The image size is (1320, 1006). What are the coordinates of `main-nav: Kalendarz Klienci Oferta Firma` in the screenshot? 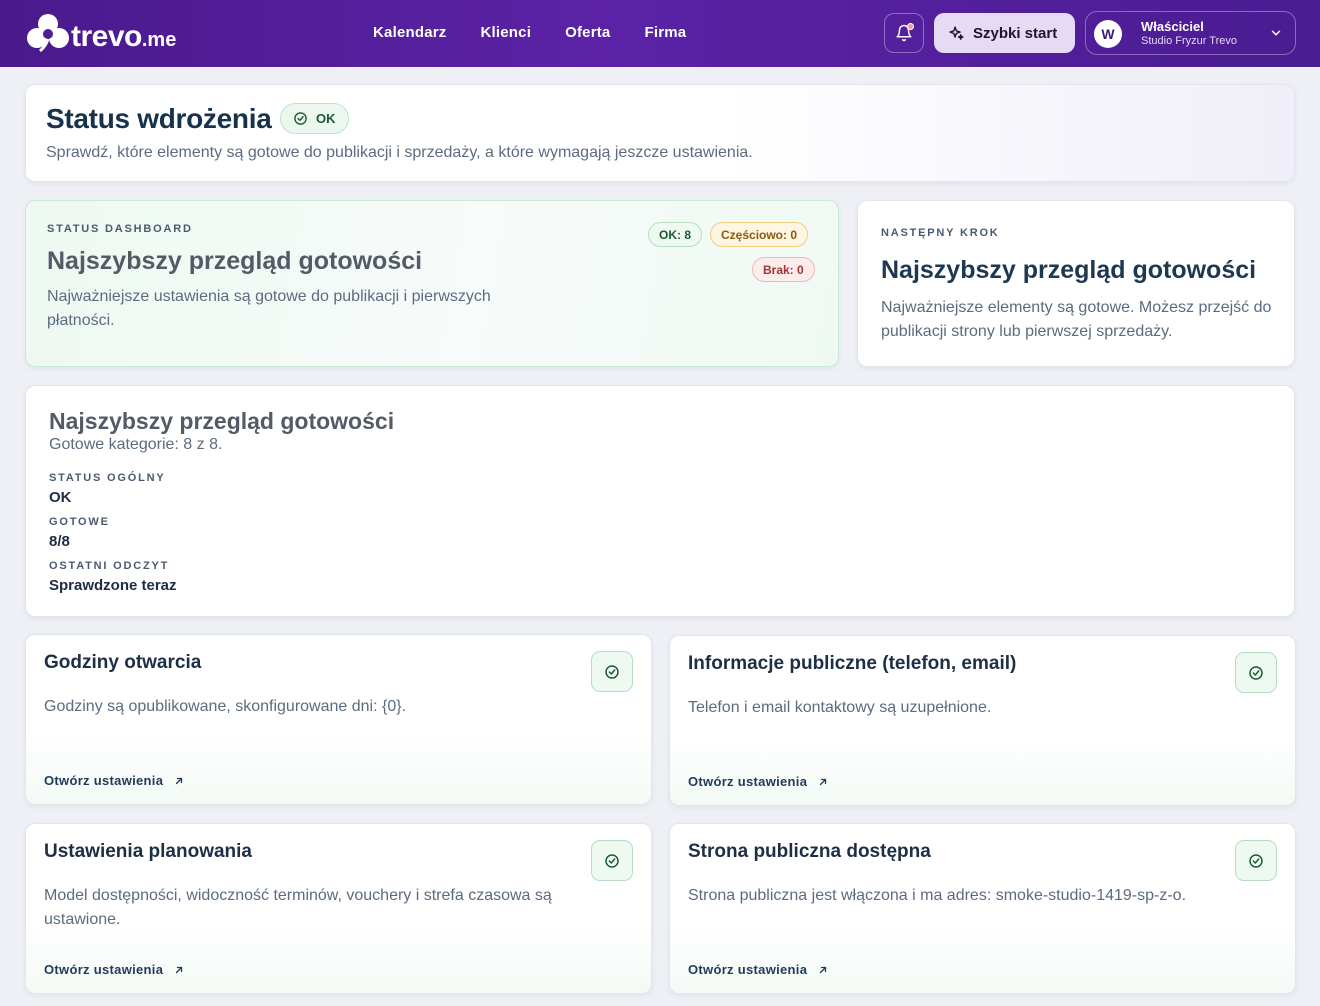 It's located at (529, 32).